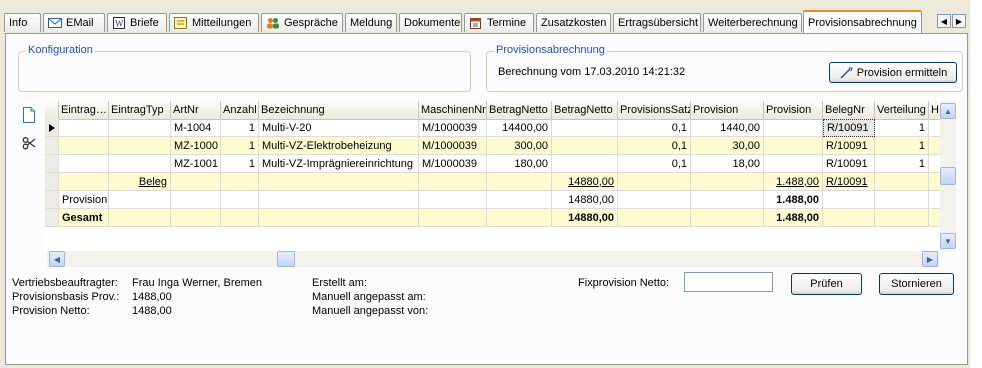 The height and width of the screenshot is (368, 982). What do you see at coordinates (916, 284) in the screenshot?
I see `cancel-button: Stornieren` at bounding box center [916, 284].